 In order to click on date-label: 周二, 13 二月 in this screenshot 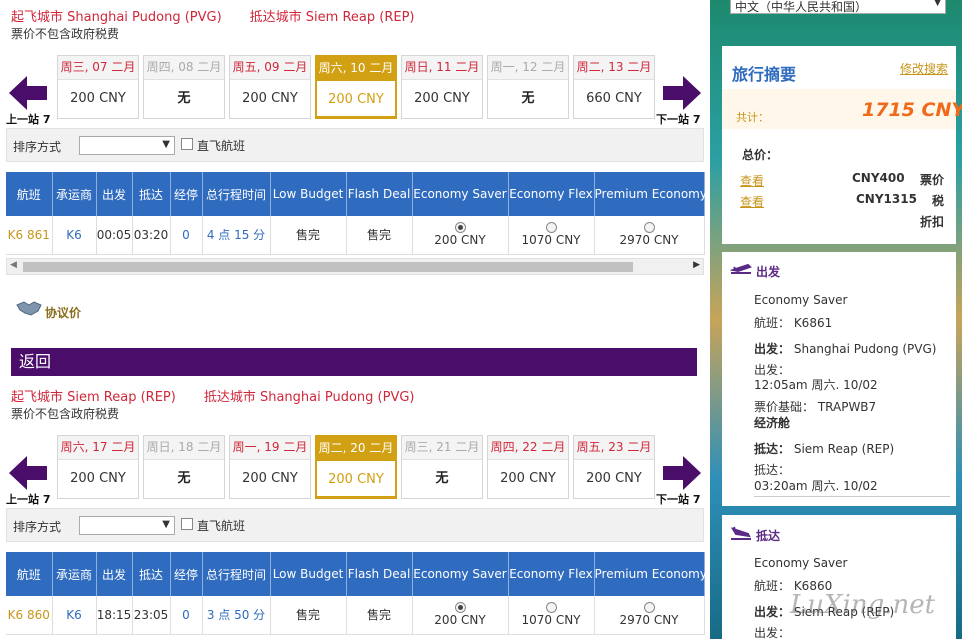, I will do `click(614, 68)`.